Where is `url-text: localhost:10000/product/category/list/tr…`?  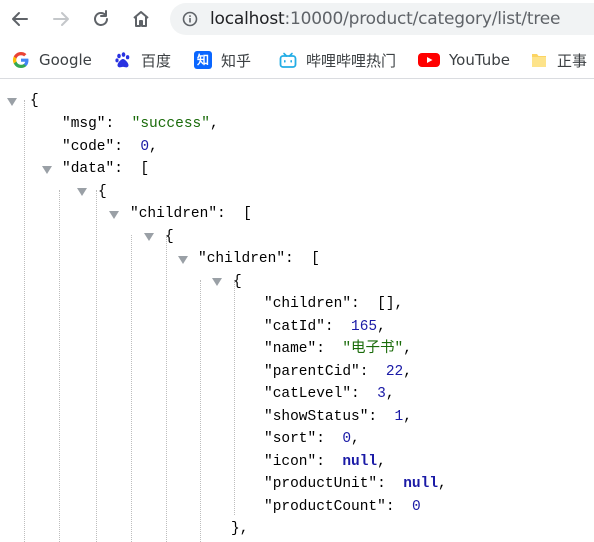
url-text: localhost:10000/product/category/list/tr… is located at coordinates (385, 19).